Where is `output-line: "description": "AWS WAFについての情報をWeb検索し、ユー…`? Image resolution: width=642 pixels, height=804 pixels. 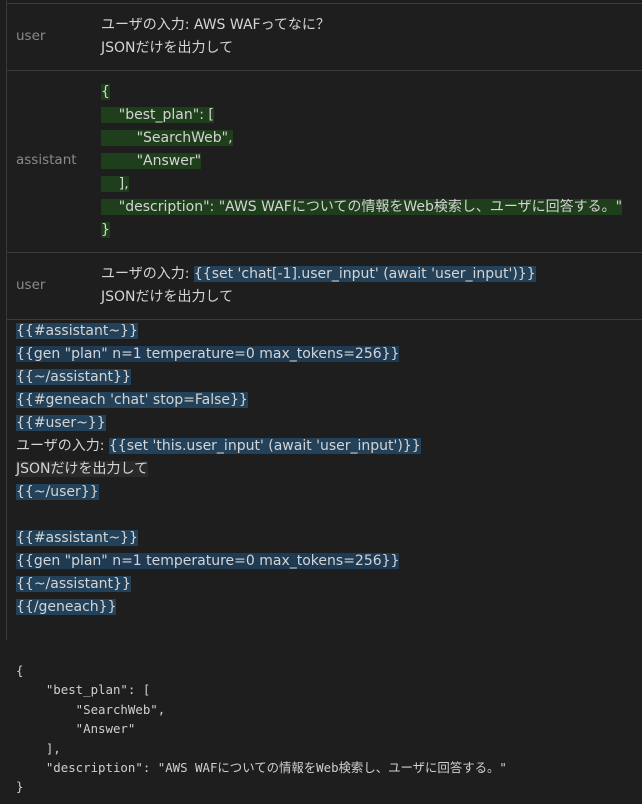
output-line: "description": "AWS WAFについての情報をWeb検索し、ユー… is located at coordinates (261, 767).